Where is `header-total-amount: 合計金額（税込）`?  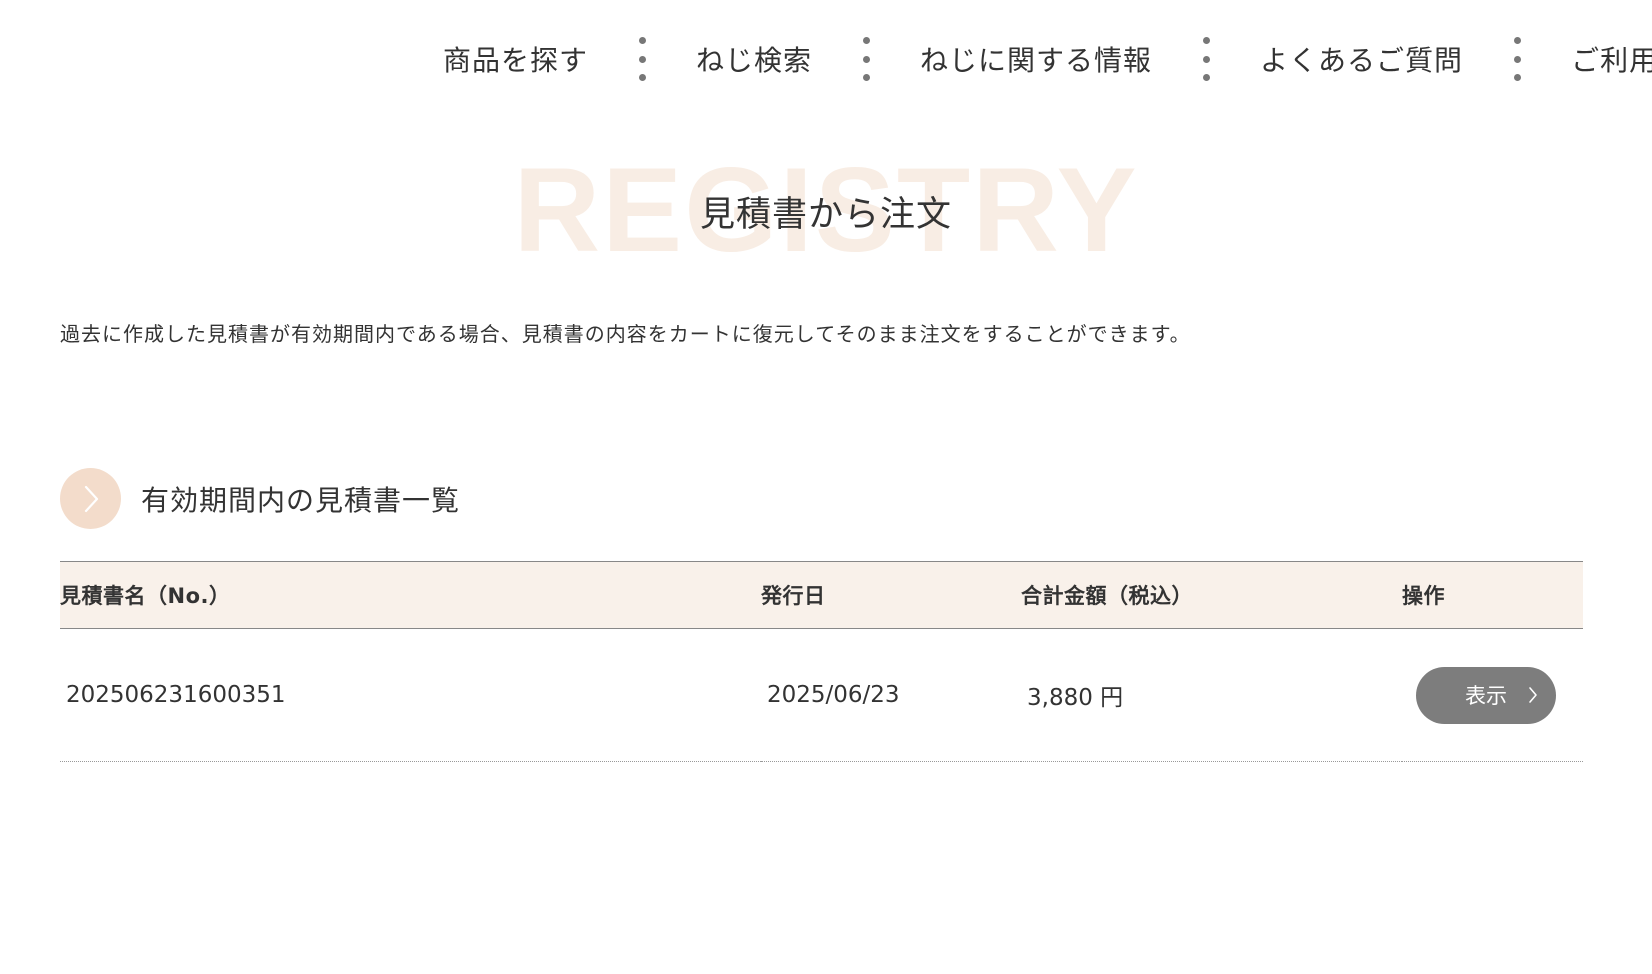
header-total-amount: 合計金額（税込） is located at coordinates (1107, 596).